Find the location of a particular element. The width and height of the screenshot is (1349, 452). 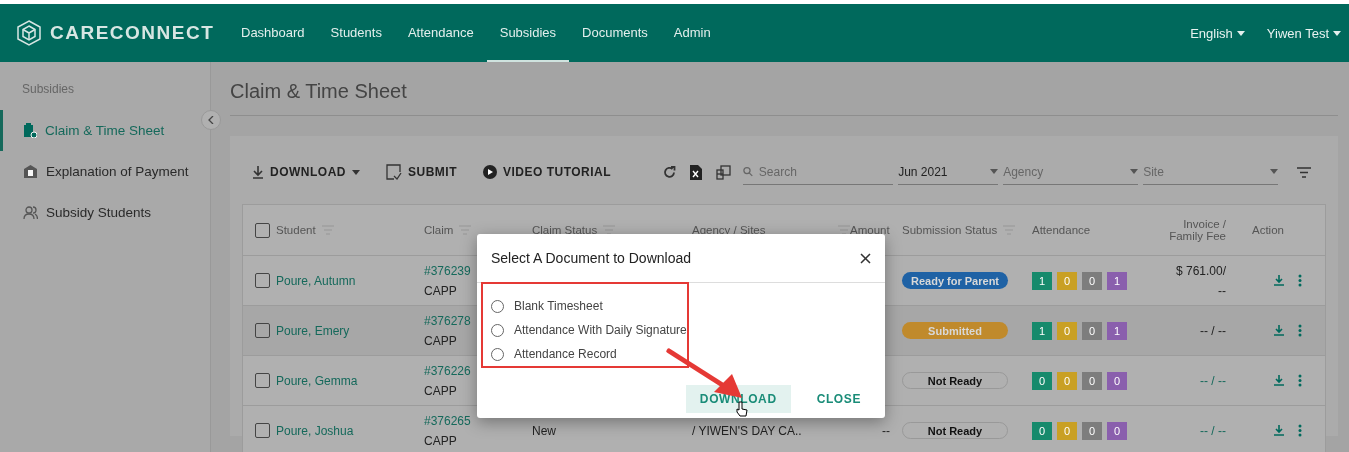

checkbox-icon is located at coordinates (394, 172).